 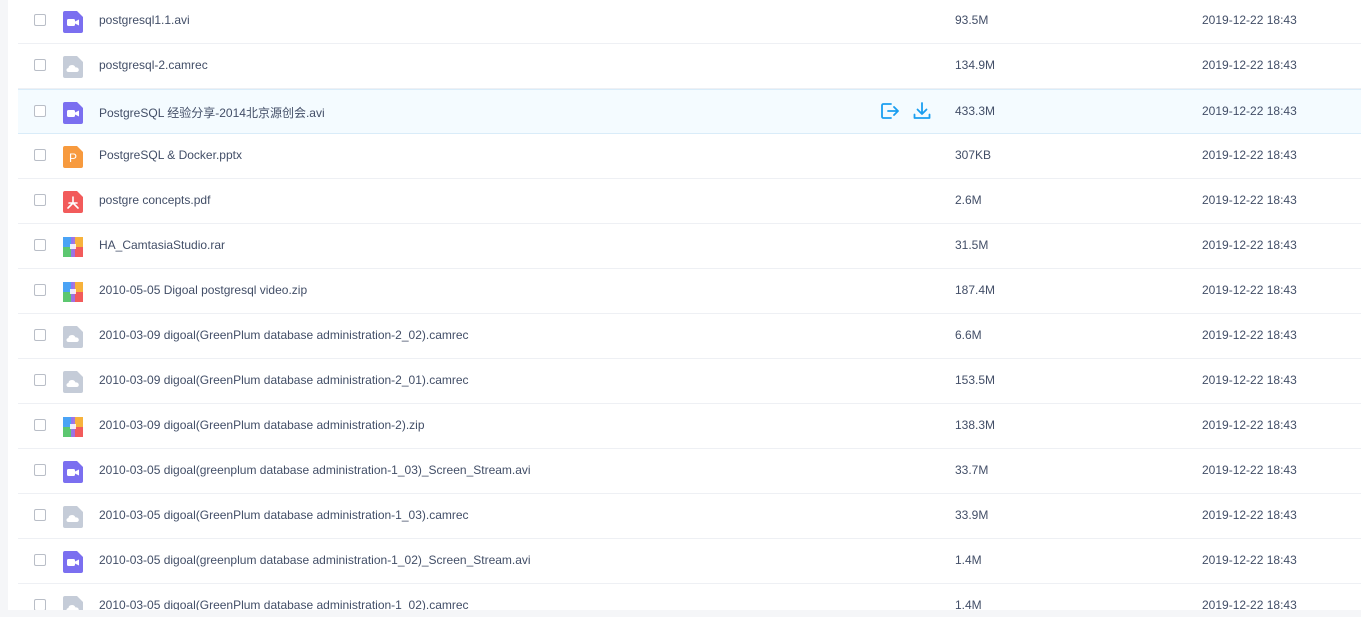 What do you see at coordinates (972, 20) in the screenshot?
I see `file-size: 93.5M` at bounding box center [972, 20].